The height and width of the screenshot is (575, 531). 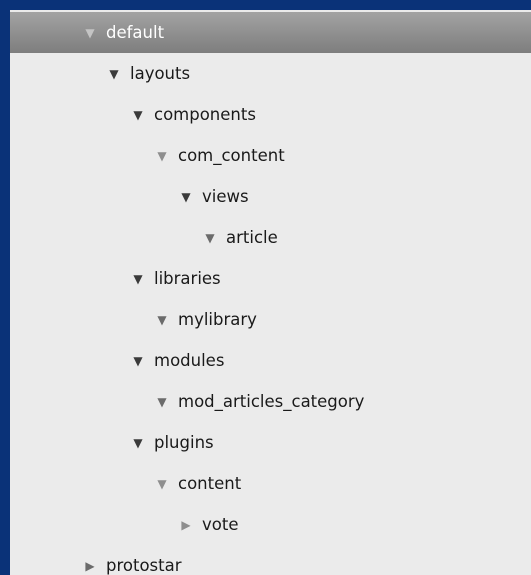 I want to click on tree-item-plugins: ▼ plugins, so click(x=270, y=442).